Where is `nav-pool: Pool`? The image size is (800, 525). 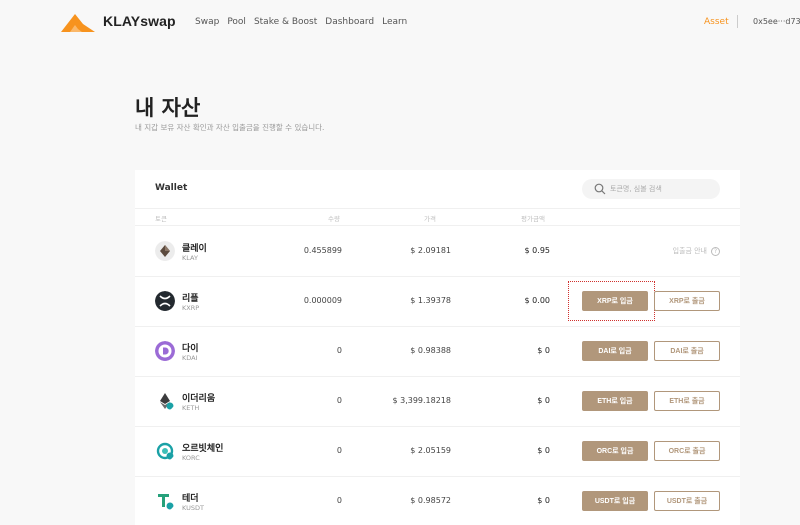 nav-pool: Pool is located at coordinates (236, 22).